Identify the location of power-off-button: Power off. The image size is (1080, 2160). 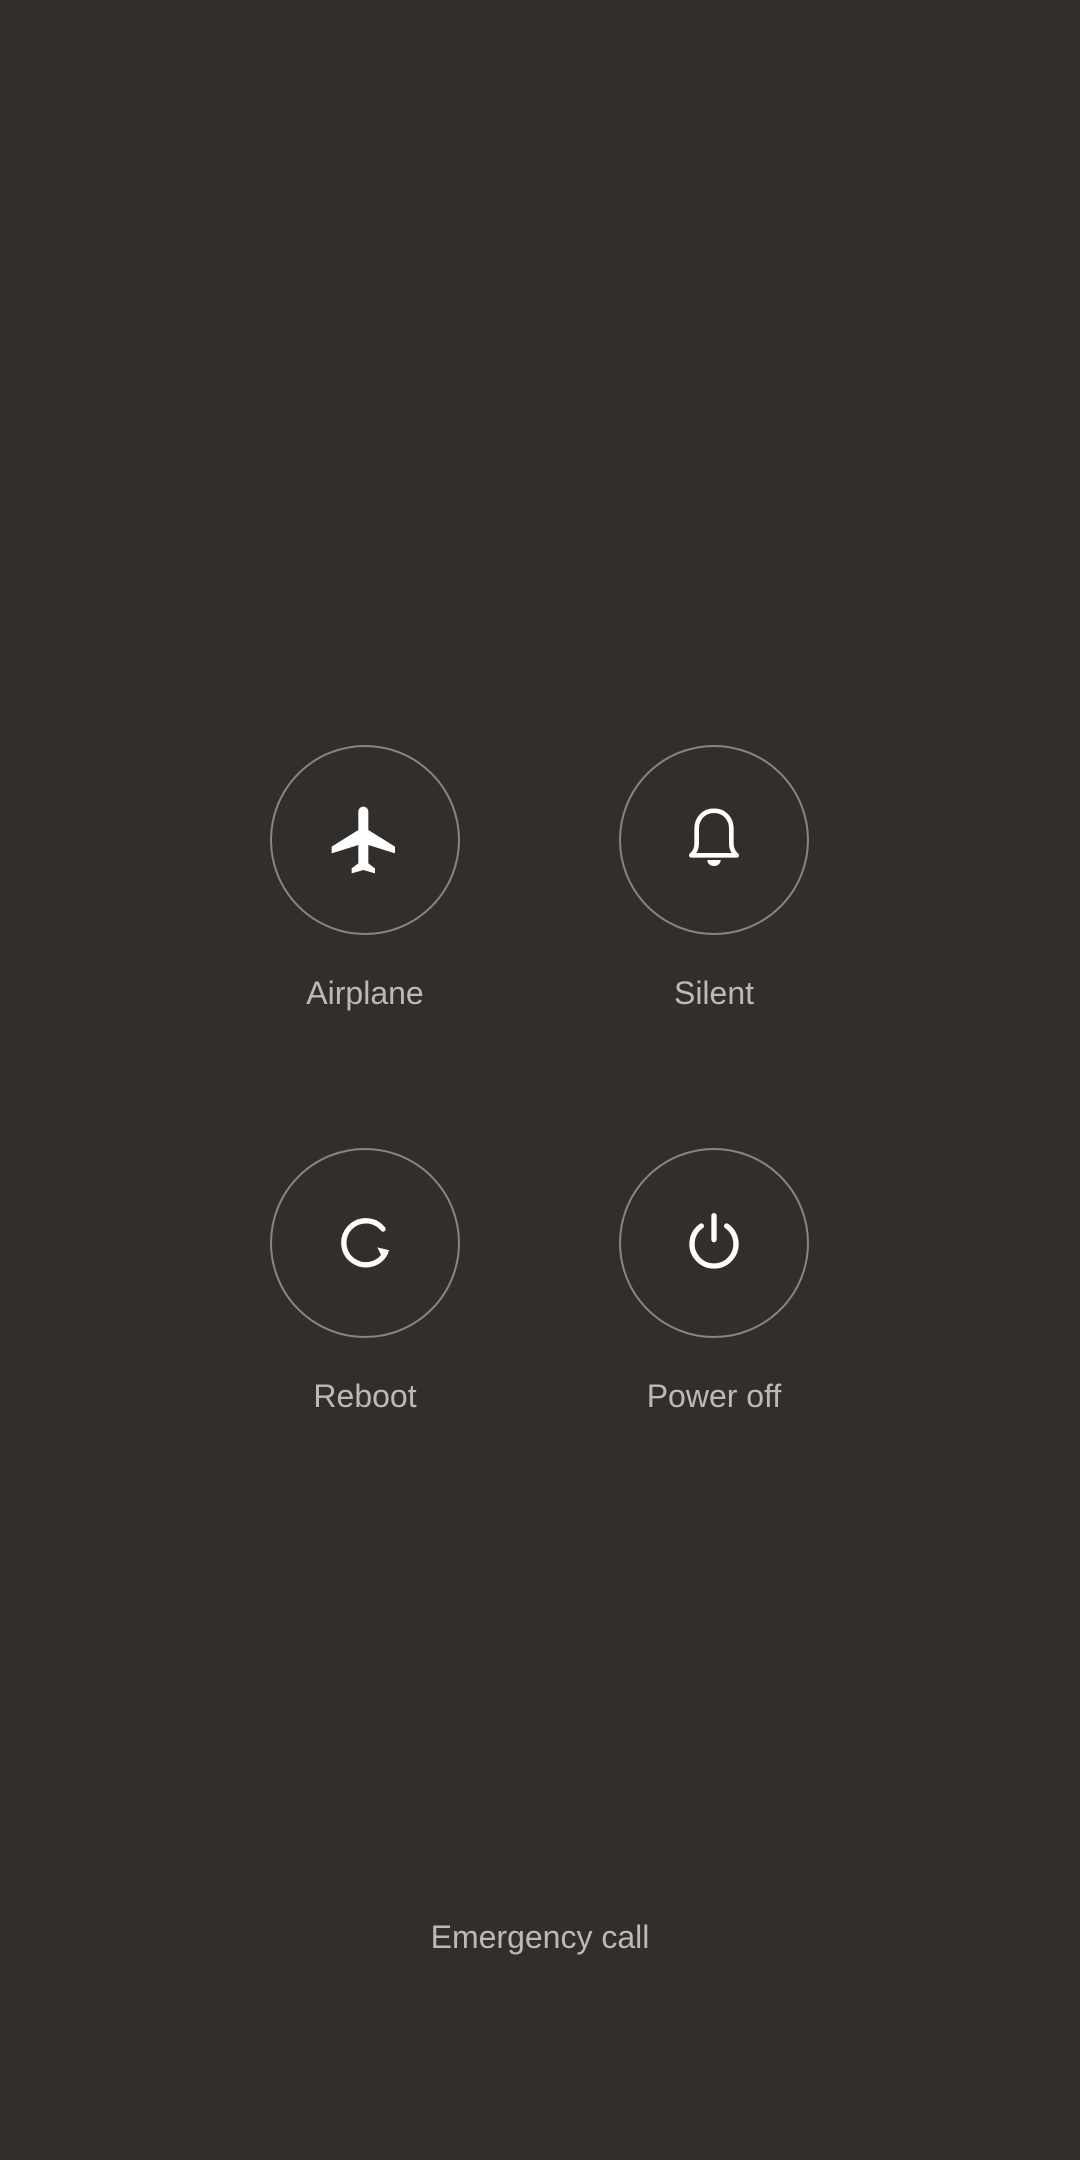
(714, 1282).